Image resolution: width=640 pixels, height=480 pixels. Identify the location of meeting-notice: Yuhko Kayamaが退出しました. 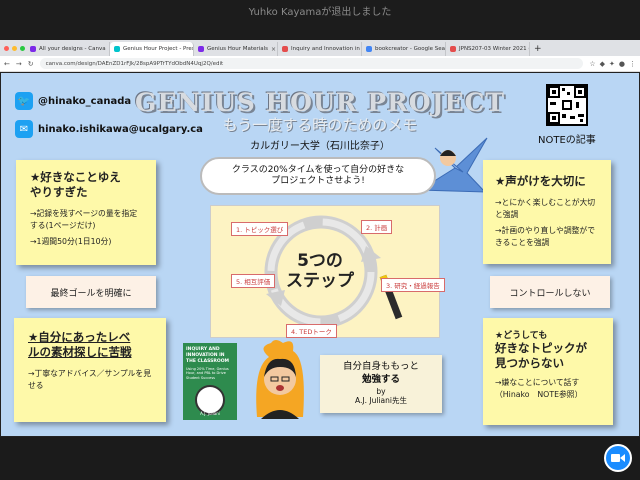
(320, 20).